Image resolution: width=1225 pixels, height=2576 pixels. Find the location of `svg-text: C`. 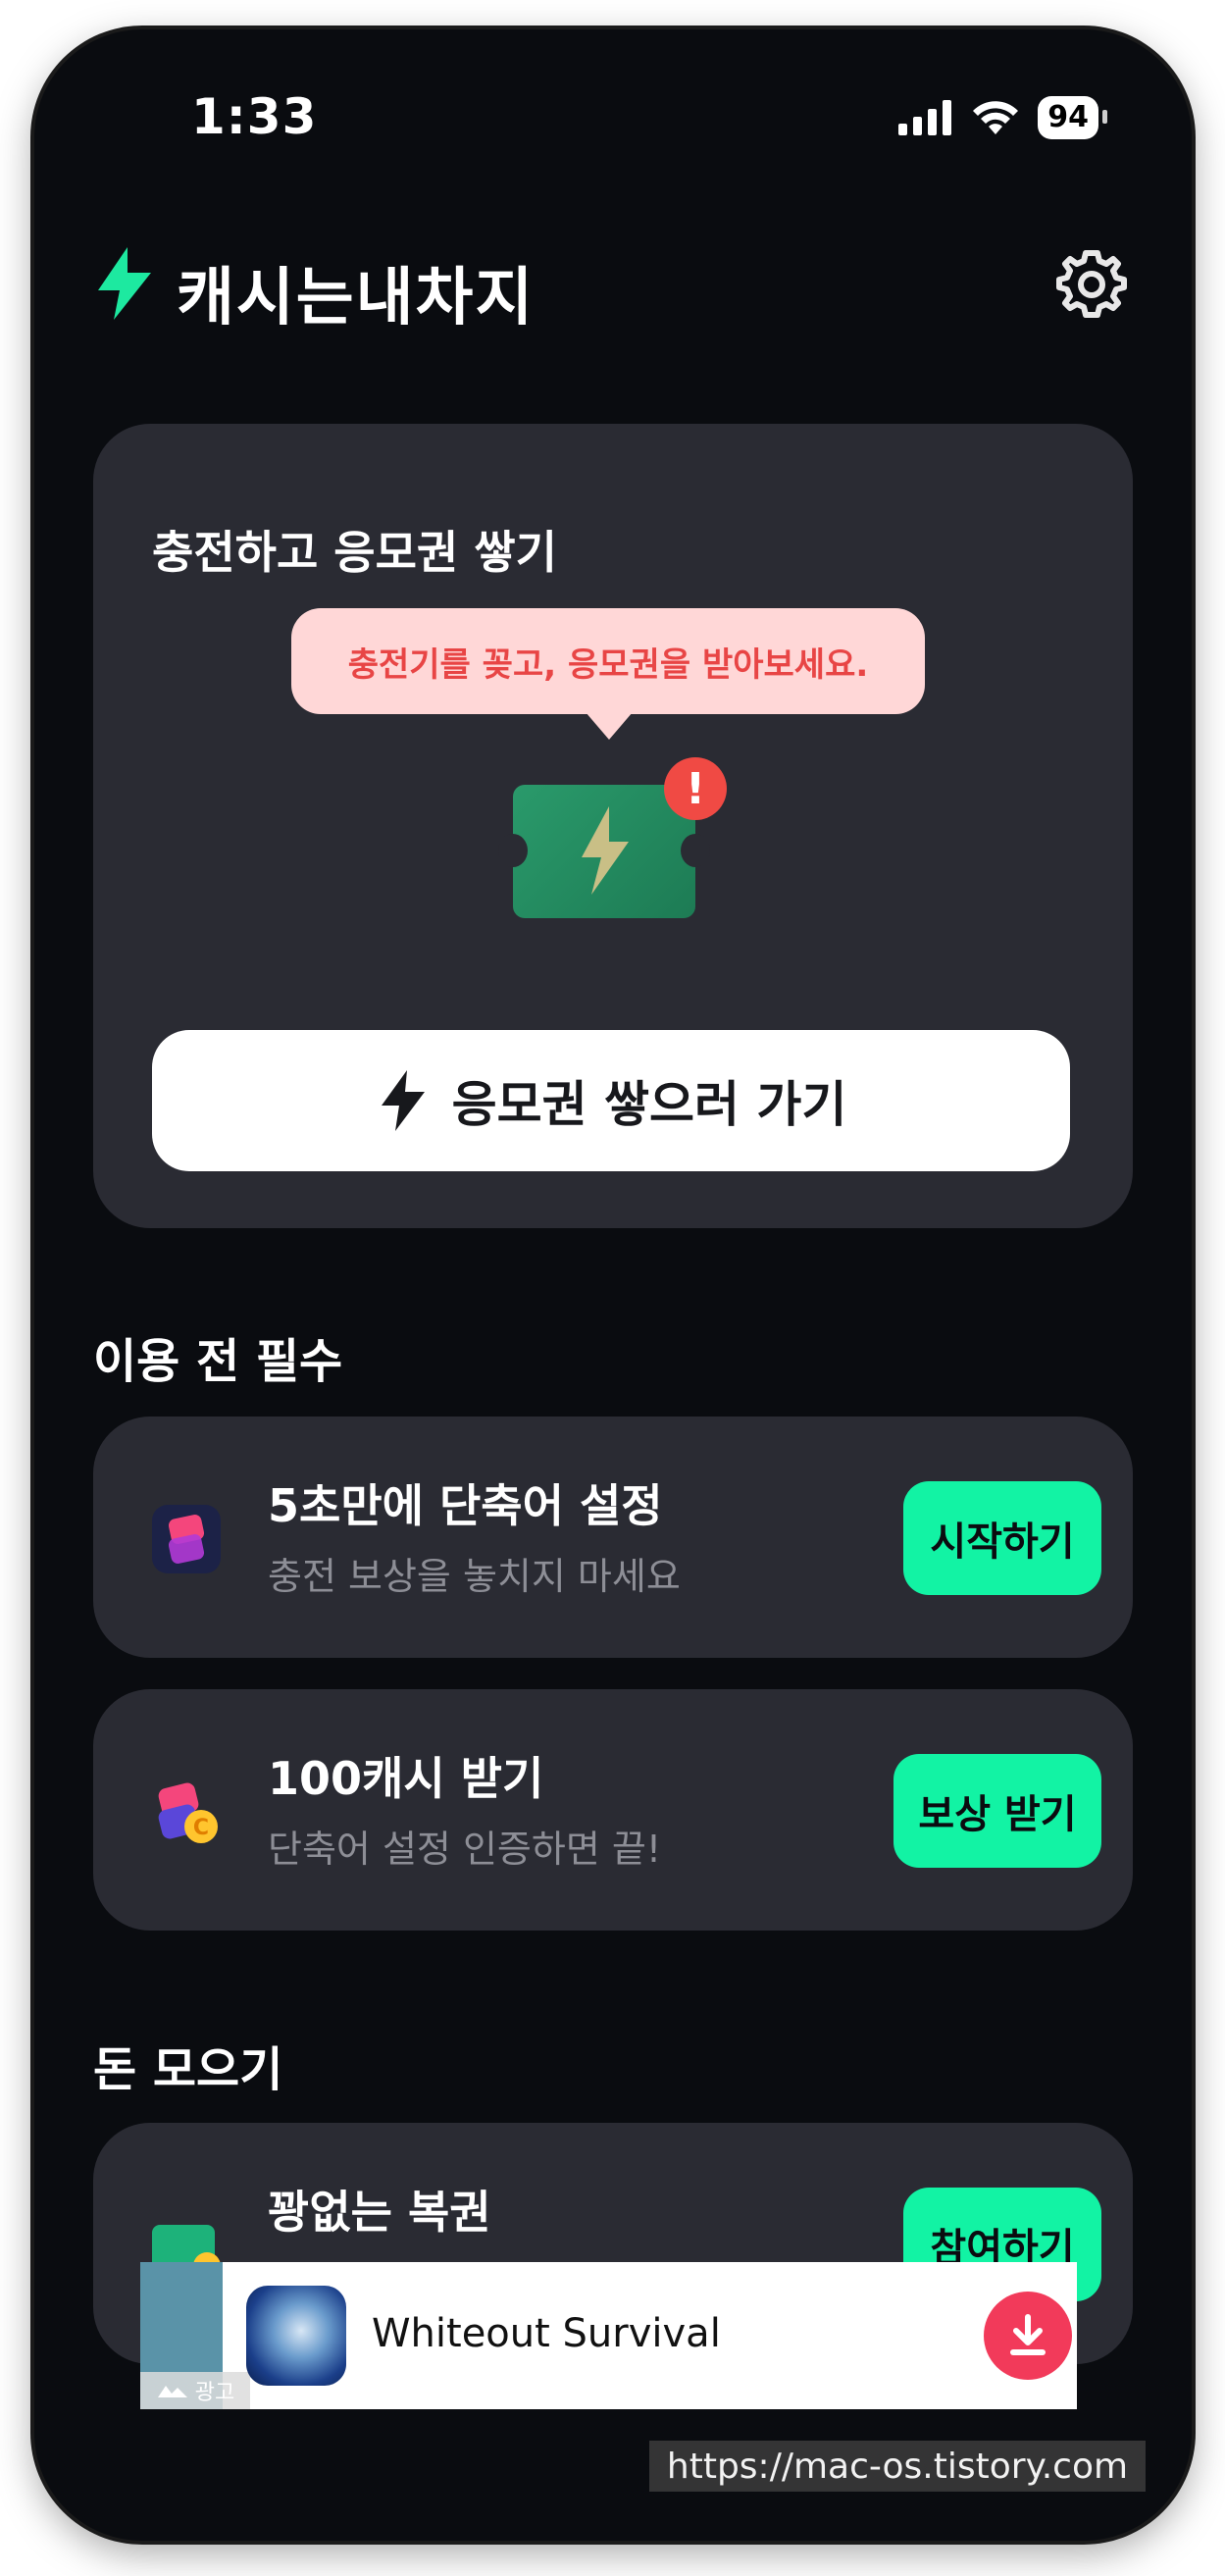

svg-text: C is located at coordinates (201, 1828).